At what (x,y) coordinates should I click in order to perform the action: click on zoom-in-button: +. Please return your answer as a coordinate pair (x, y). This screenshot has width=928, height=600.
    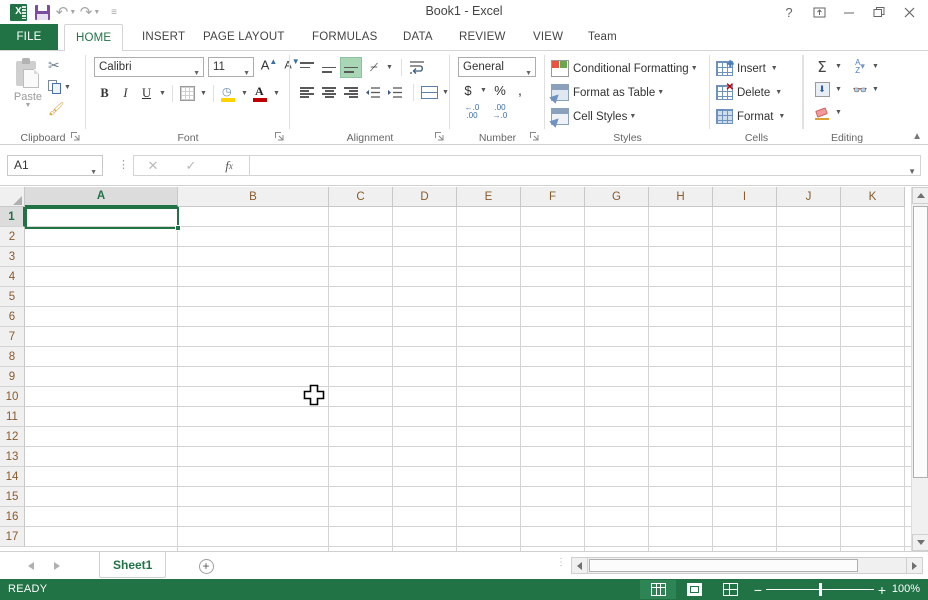
    Looking at the image, I should click on (882, 590).